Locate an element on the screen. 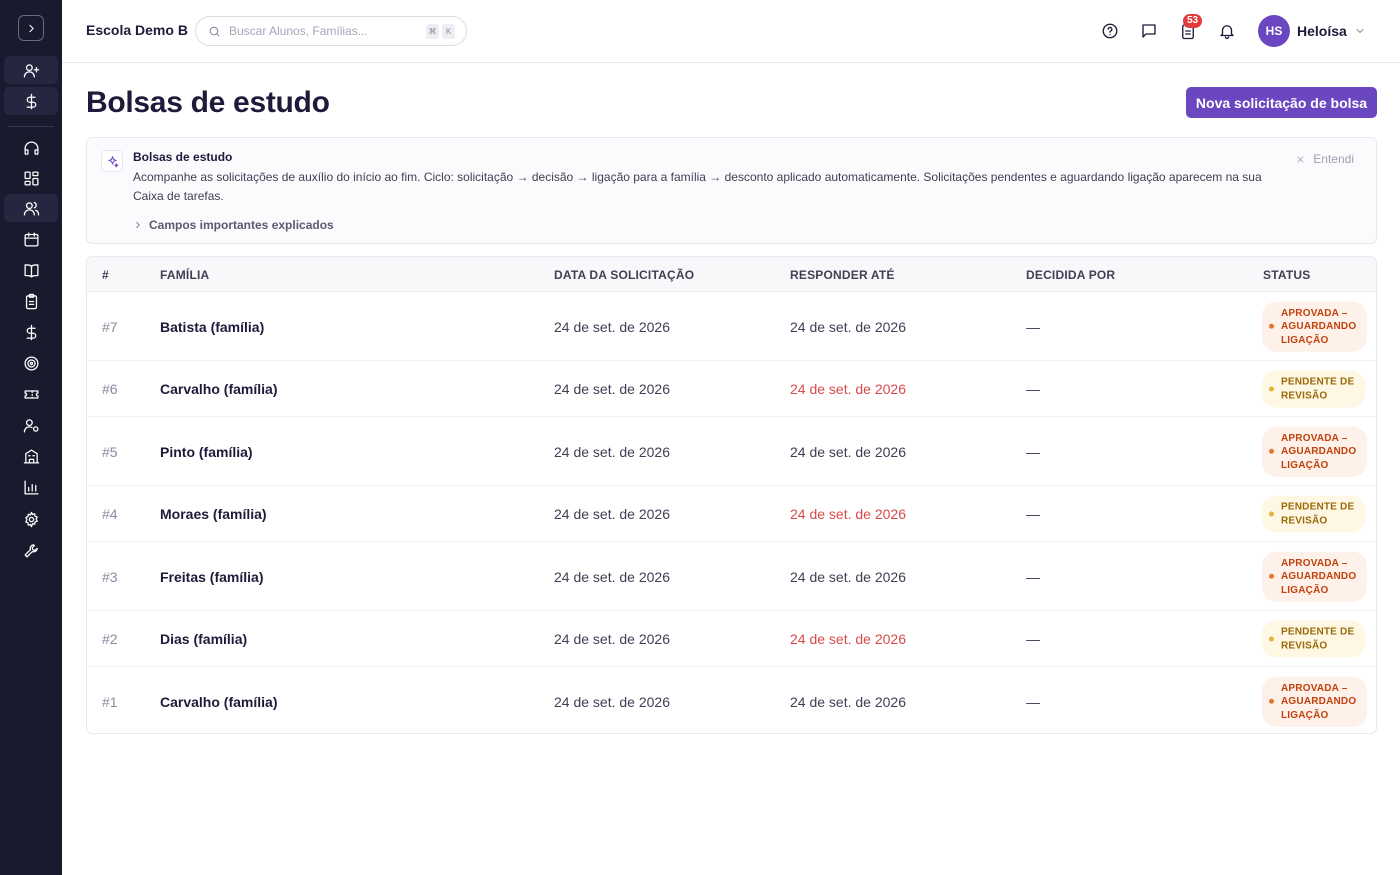  calendar-icon is located at coordinates (31, 239).